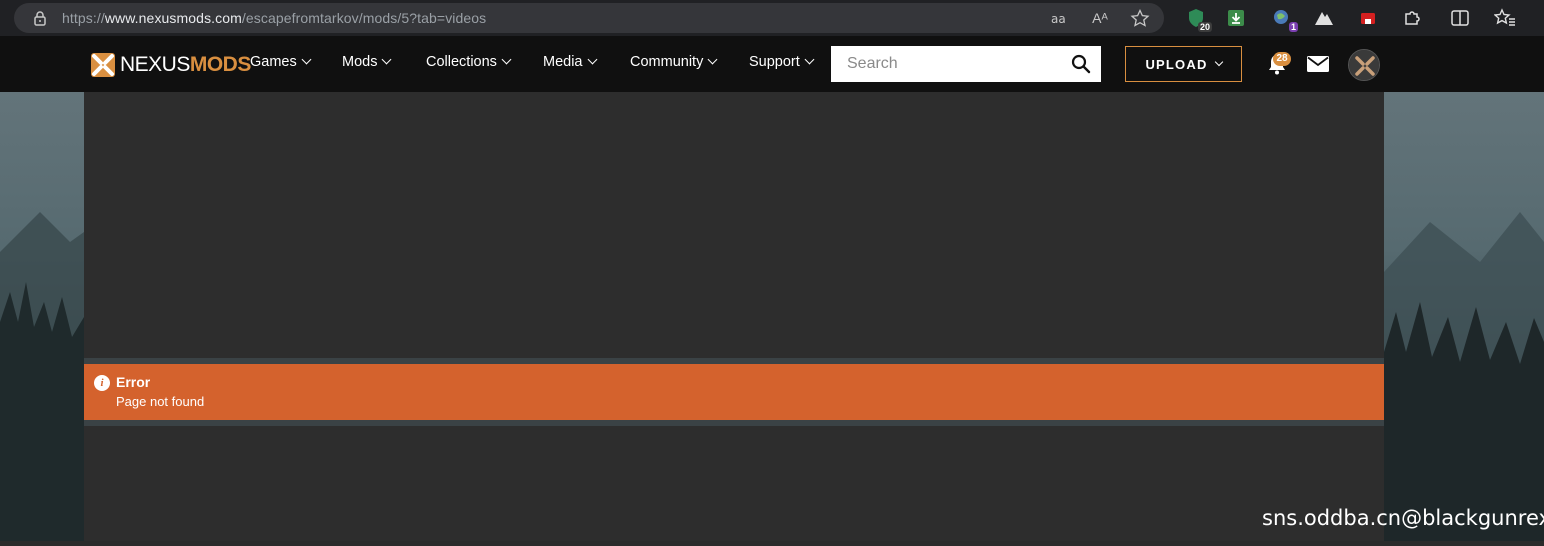 The width and height of the screenshot is (1544, 546). Describe the element at coordinates (133, 382) in the screenshot. I see `error-title: Error` at that location.